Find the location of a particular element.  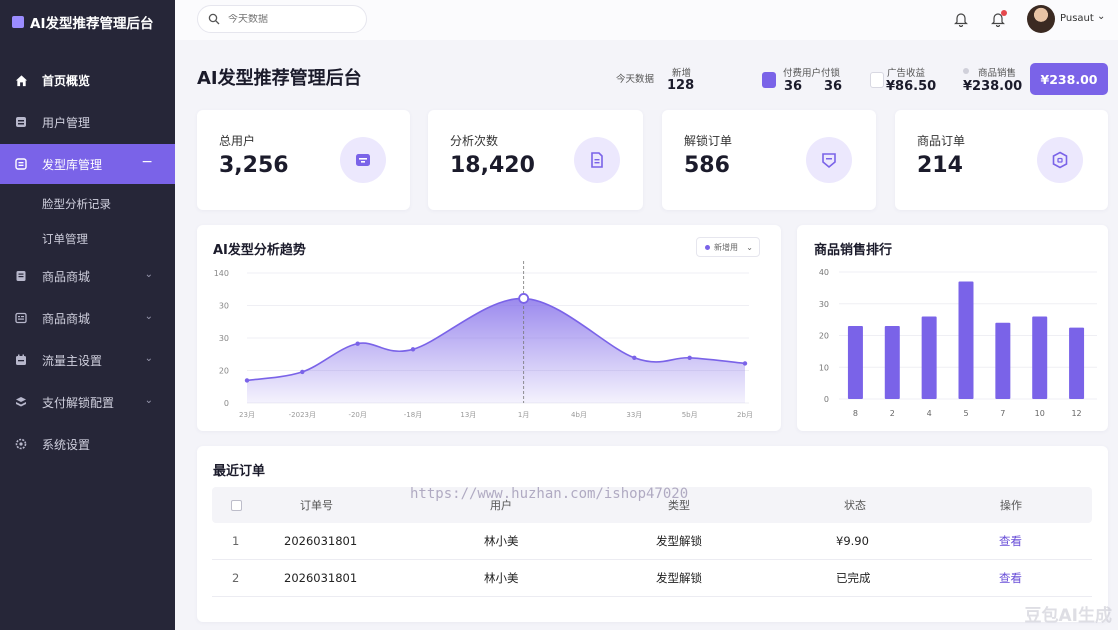

order-status: 已完成 is located at coordinates (853, 578).